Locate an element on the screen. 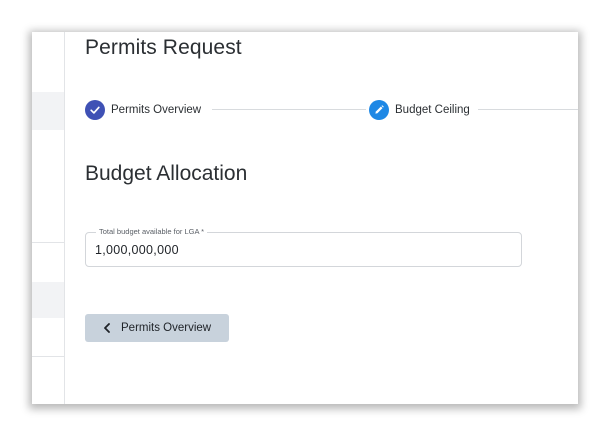 This screenshot has width=610, height=436. budget-field-label: Total budget available for LGA * is located at coordinates (152, 232).